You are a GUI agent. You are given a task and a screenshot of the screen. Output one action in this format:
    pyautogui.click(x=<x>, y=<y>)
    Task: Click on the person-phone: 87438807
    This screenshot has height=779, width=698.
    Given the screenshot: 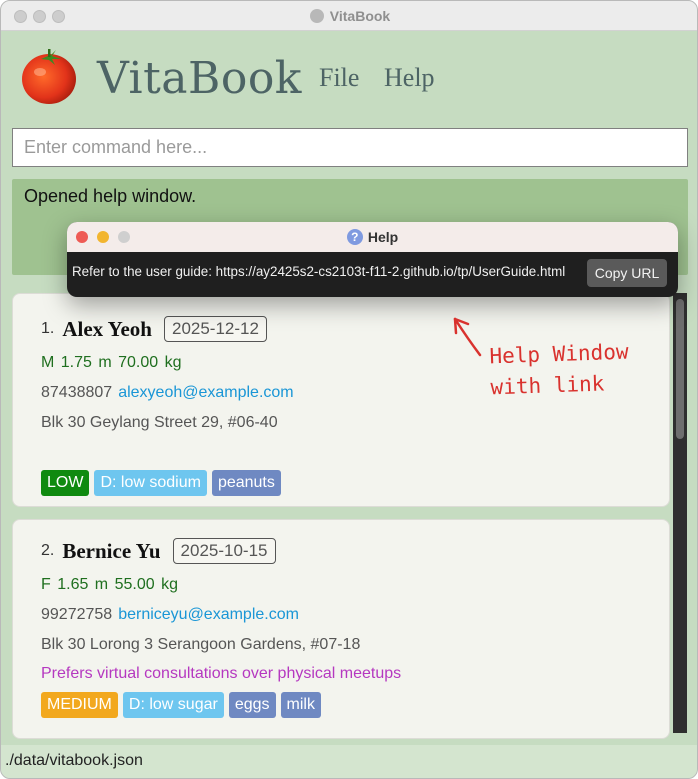 What is the action you would take?
    pyautogui.click(x=77, y=392)
    